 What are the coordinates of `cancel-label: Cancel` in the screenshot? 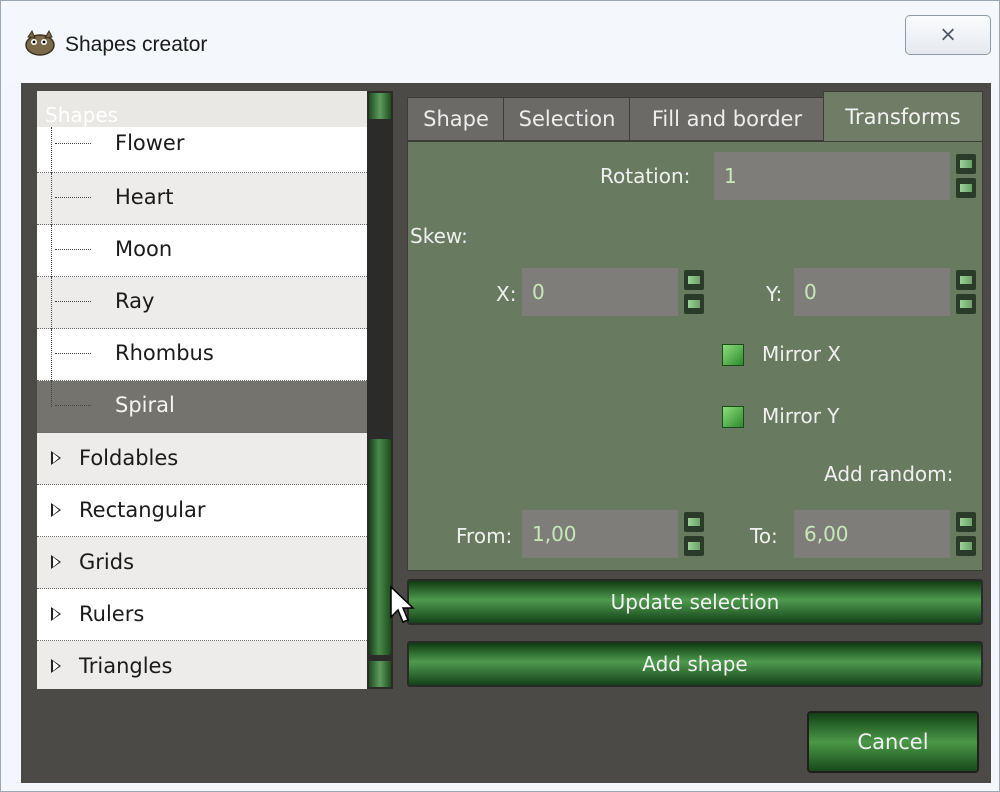 It's located at (893, 742).